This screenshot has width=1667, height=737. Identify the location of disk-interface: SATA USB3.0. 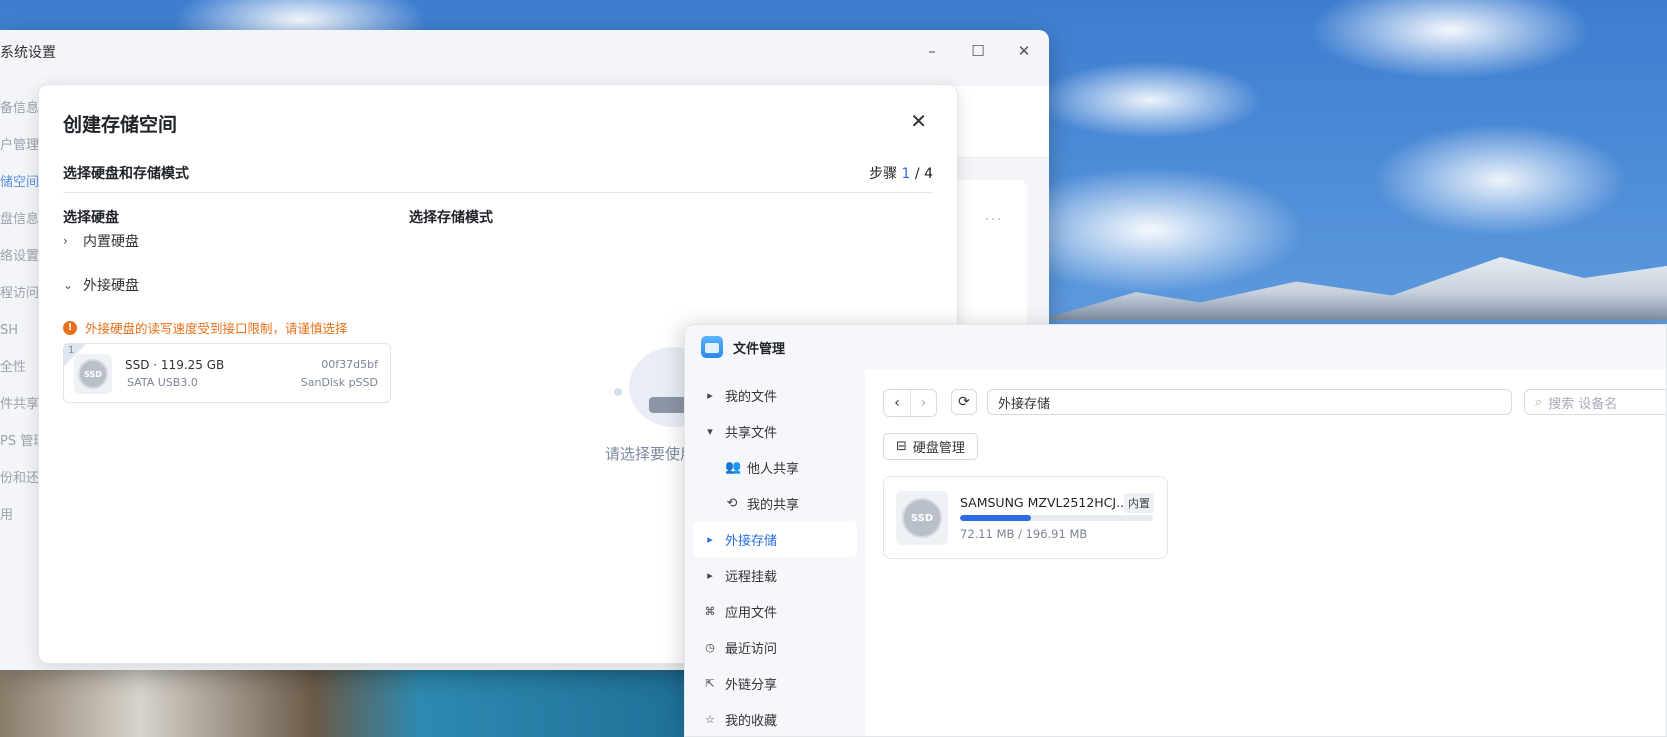
(162, 382).